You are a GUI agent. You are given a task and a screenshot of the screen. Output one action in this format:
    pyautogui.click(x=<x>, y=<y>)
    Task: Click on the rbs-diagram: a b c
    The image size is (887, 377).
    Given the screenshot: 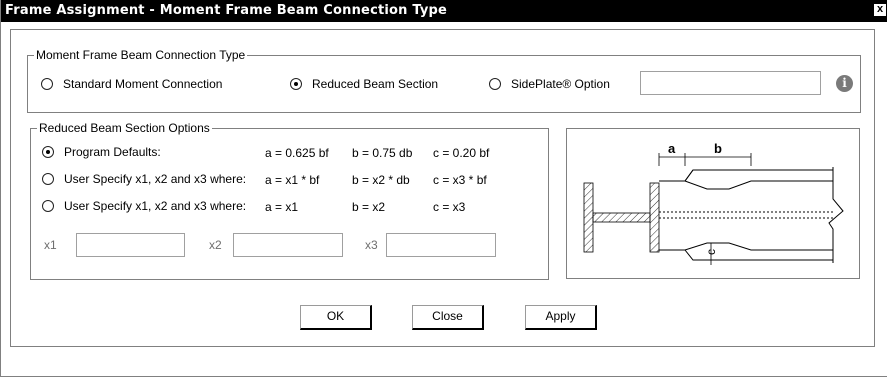 What is the action you would take?
    pyautogui.click(x=713, y=203)
    